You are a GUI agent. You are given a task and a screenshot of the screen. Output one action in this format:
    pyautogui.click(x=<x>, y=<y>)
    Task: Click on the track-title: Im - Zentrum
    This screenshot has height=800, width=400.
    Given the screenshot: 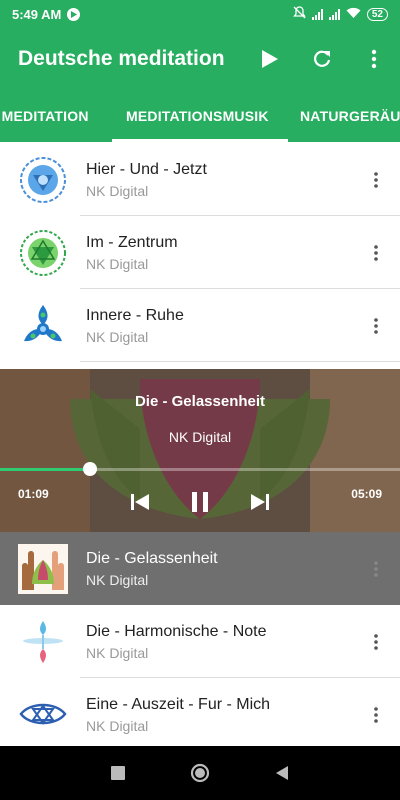 What is the action you would take?
    pyautogui.click(x=132, y=242)
    